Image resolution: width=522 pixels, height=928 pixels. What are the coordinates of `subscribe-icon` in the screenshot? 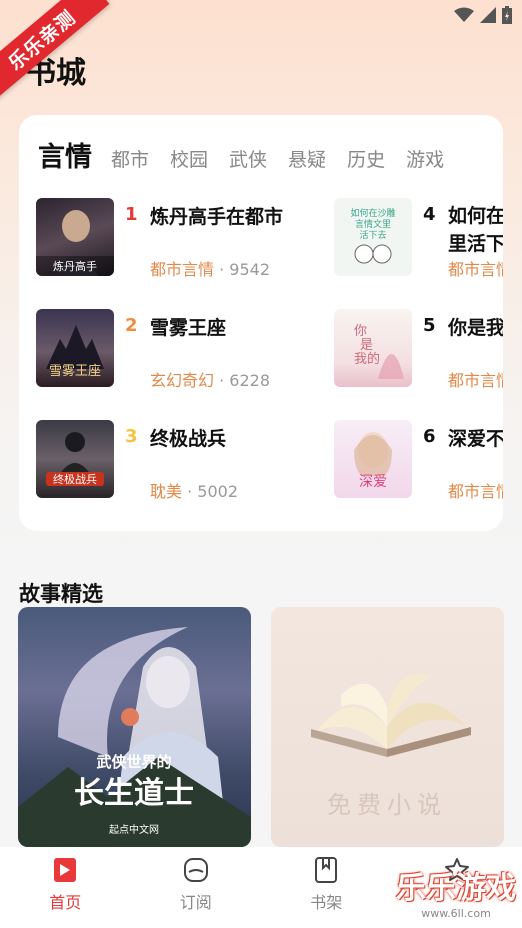 It's located at (195, 870).